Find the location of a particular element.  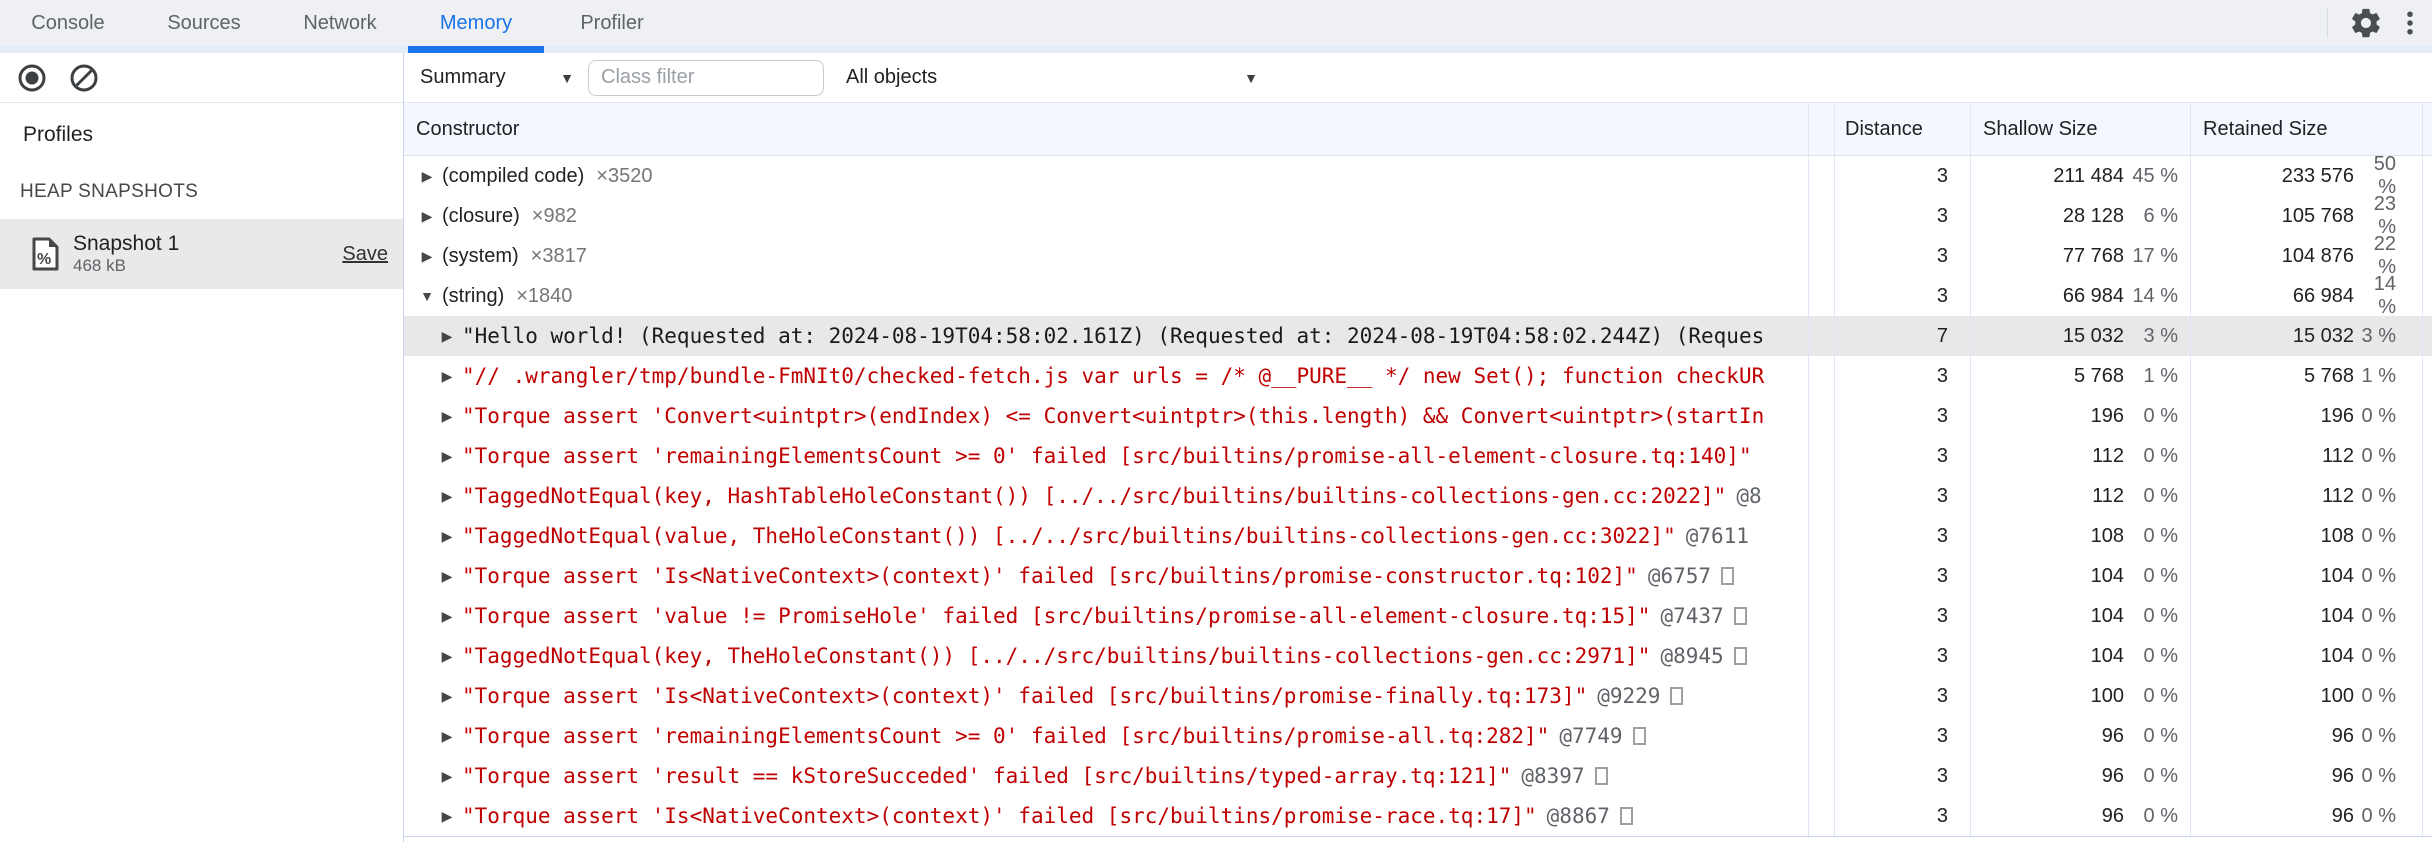

retained-size-value: 104 is located at coordinates (2337, 575).